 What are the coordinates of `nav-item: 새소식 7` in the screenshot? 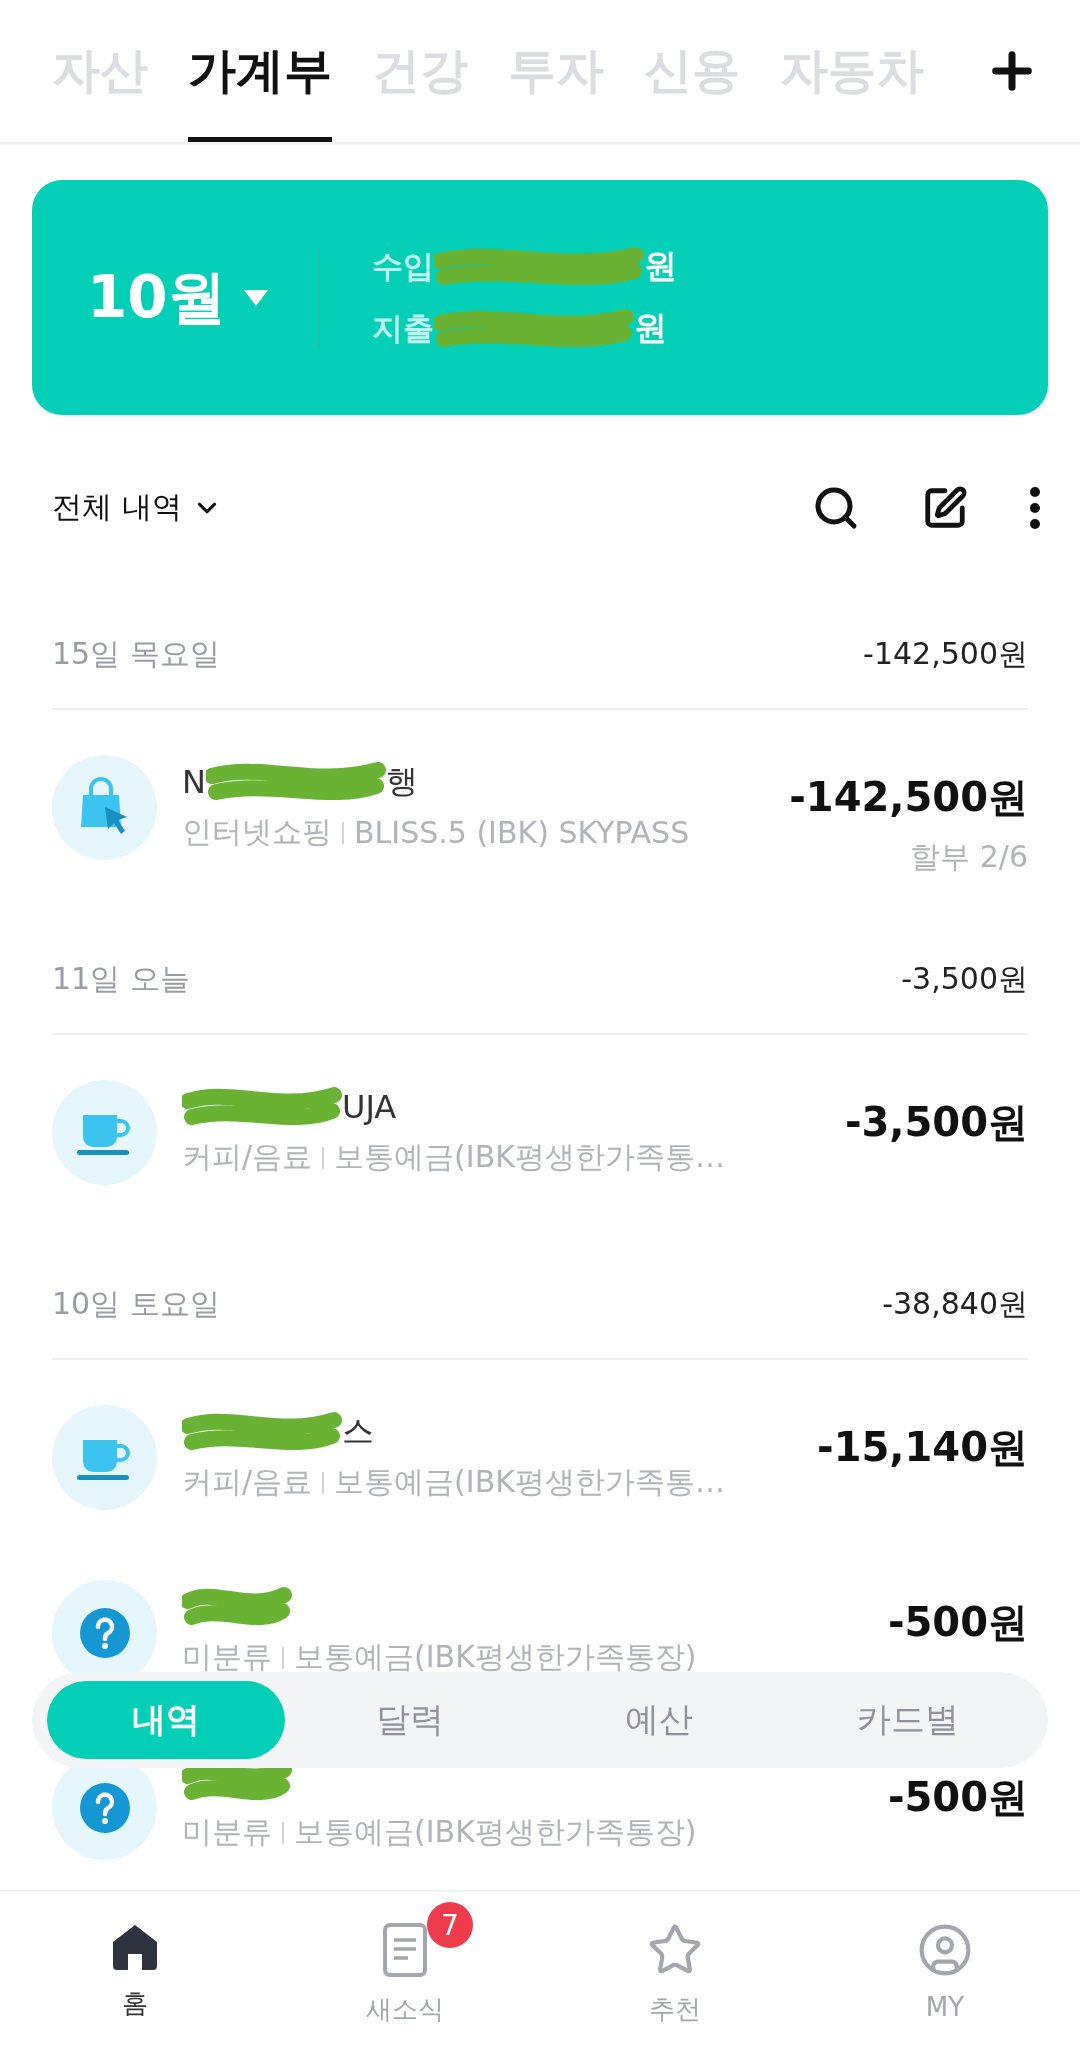 It's located at (405, 1978).